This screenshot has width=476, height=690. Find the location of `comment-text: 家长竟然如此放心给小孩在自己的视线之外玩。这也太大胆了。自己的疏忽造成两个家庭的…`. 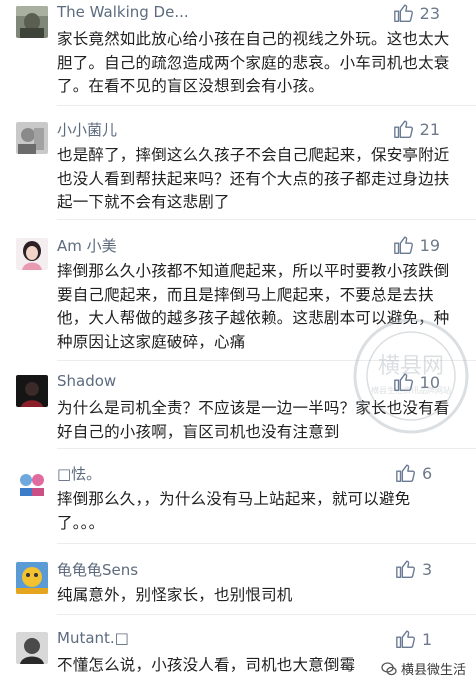

comment-text: 家长竟然如此放心给小孩在自己的视线之外玩。这也太大胆了。自己的疏忽造成两个家庭的… is located at coordinates (253, 62).